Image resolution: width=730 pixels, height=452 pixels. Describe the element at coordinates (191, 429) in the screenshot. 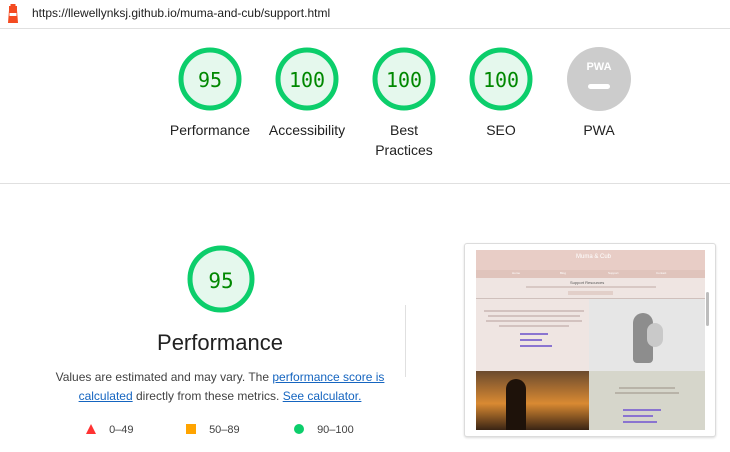

I see `square-icon` at that location.